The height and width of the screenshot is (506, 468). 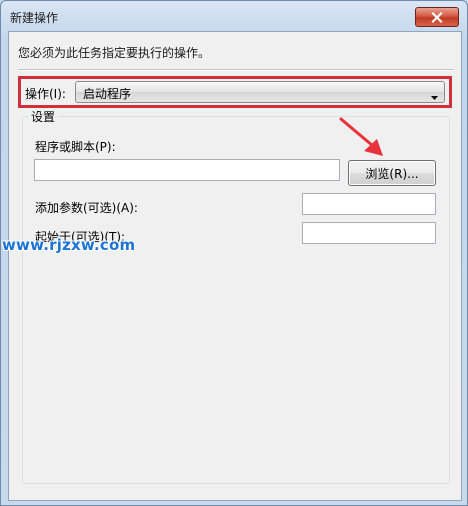 I want to click on action-label: 操作(I):, so click(x=45, y=94).